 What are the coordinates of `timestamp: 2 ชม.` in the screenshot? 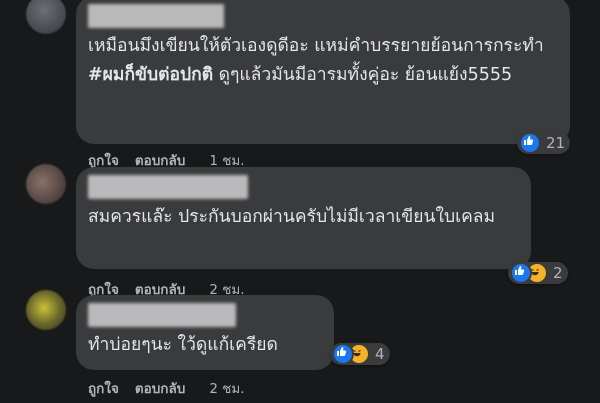 It's located at (226, 388).